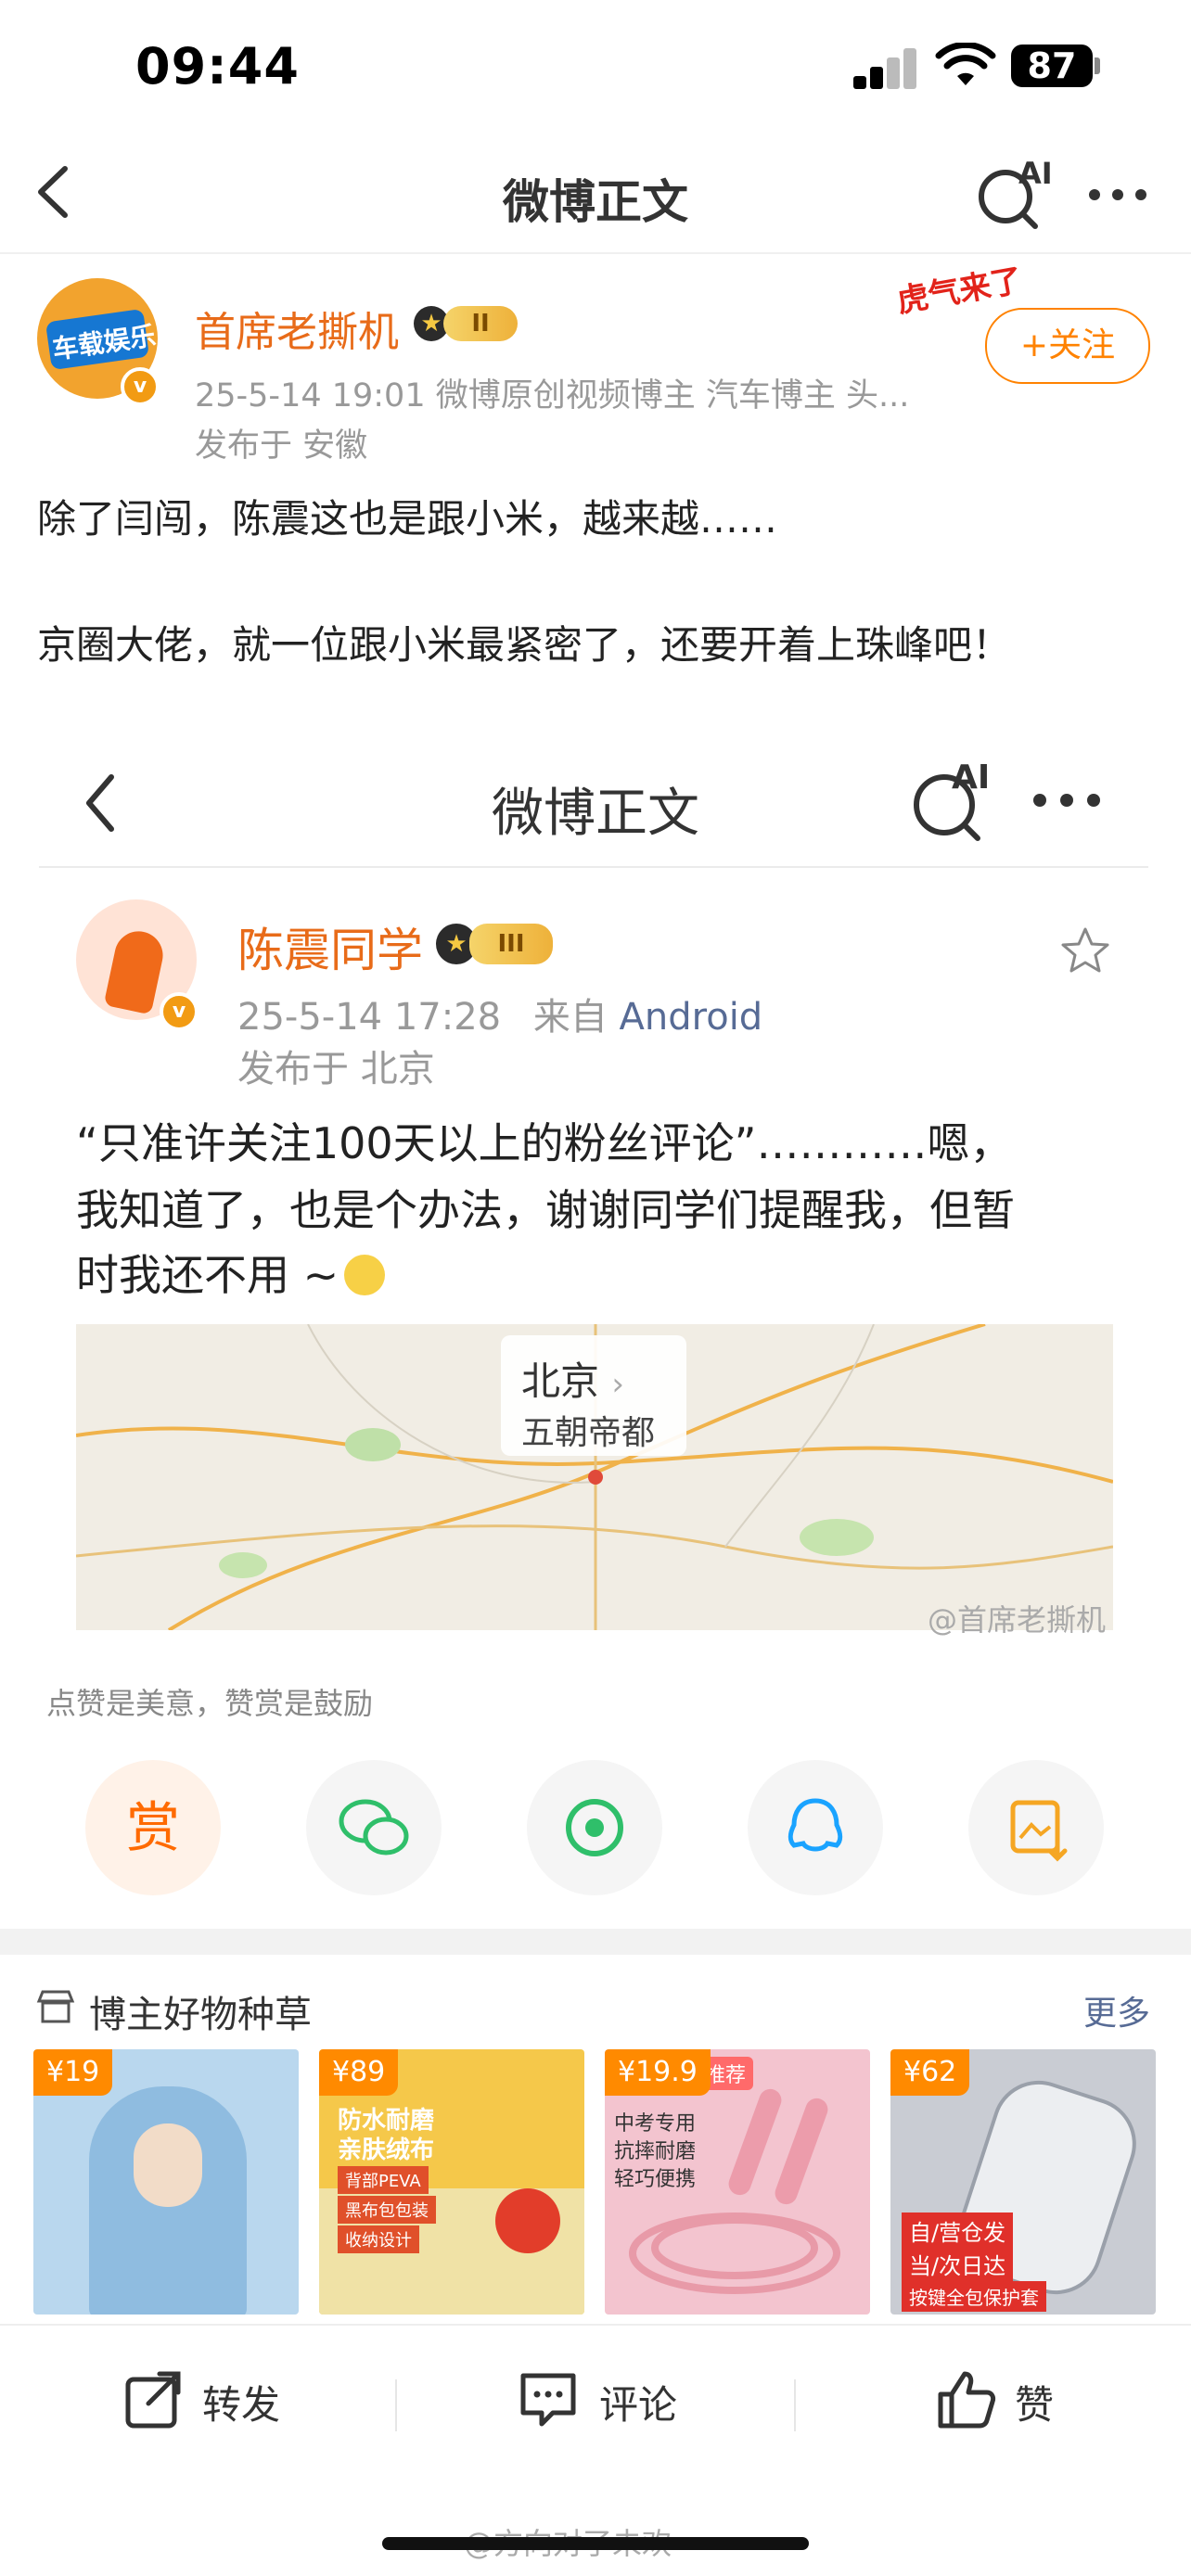 This screenshot has width=1191, height=2576. Describe the element at coordinates (217, 66) in the screenshot. I see `status-time: 09:44` at that location.